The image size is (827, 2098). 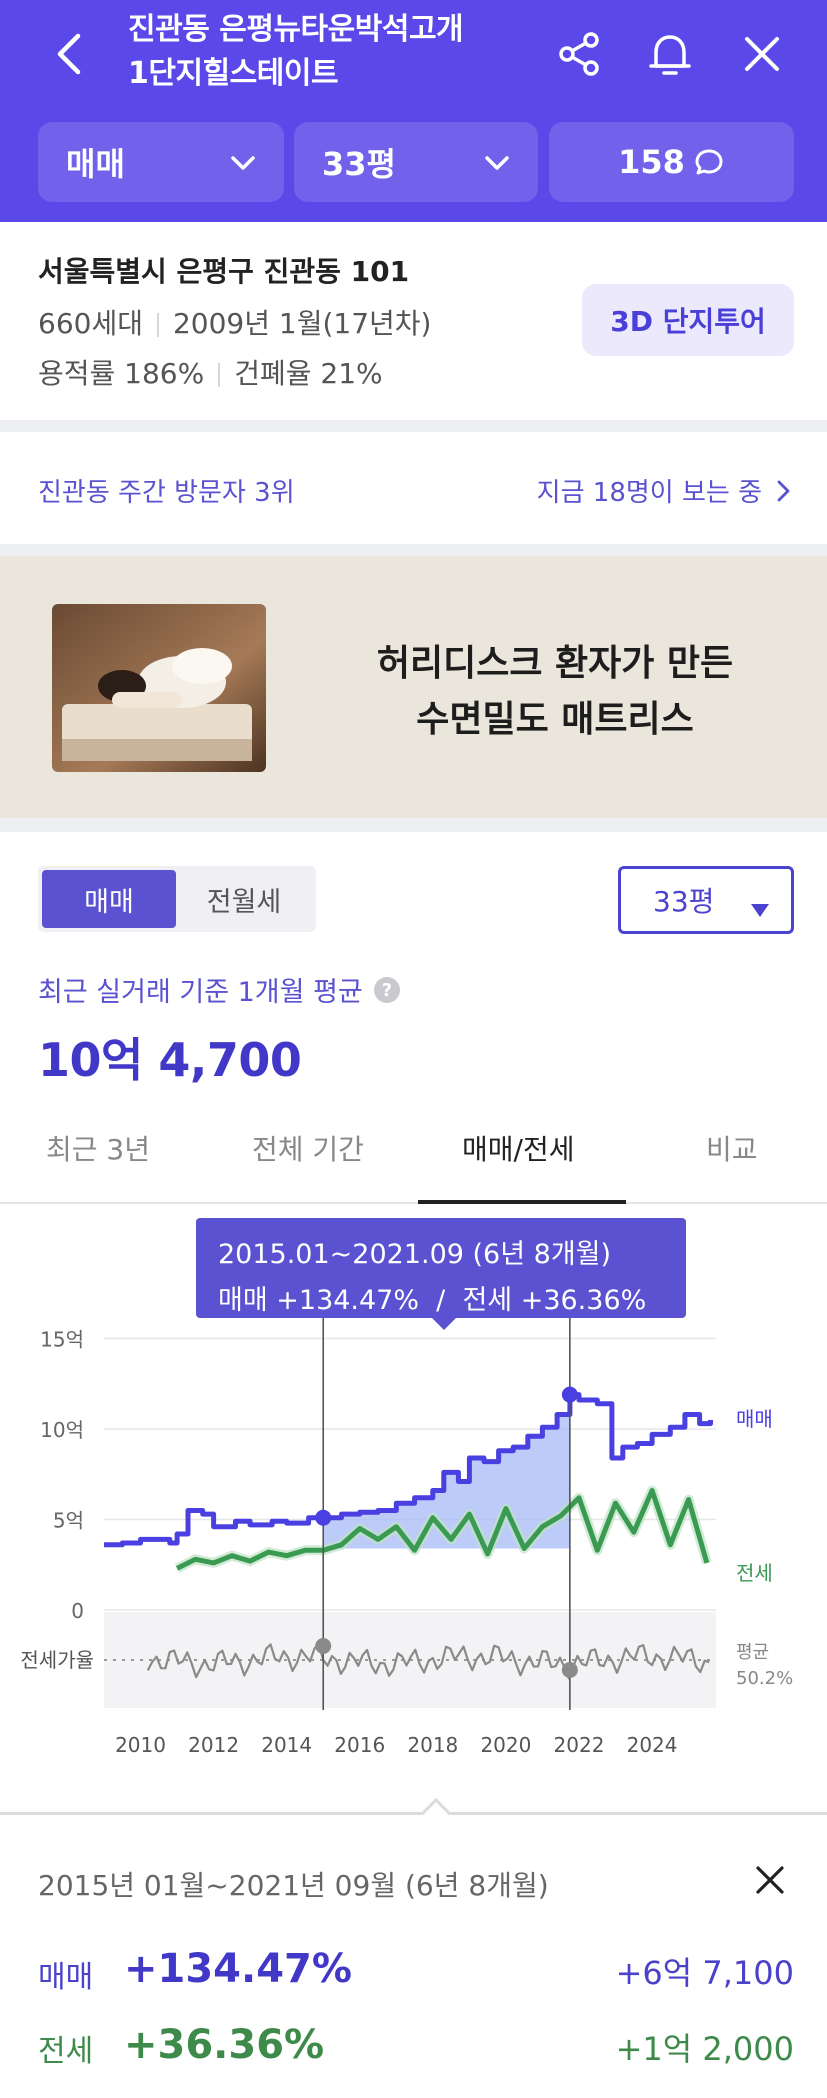 What do you see at coordinates (359, 1745) in the screenshot?
I see `x-tick-label: 2016` at bounding box center [359, 1745].